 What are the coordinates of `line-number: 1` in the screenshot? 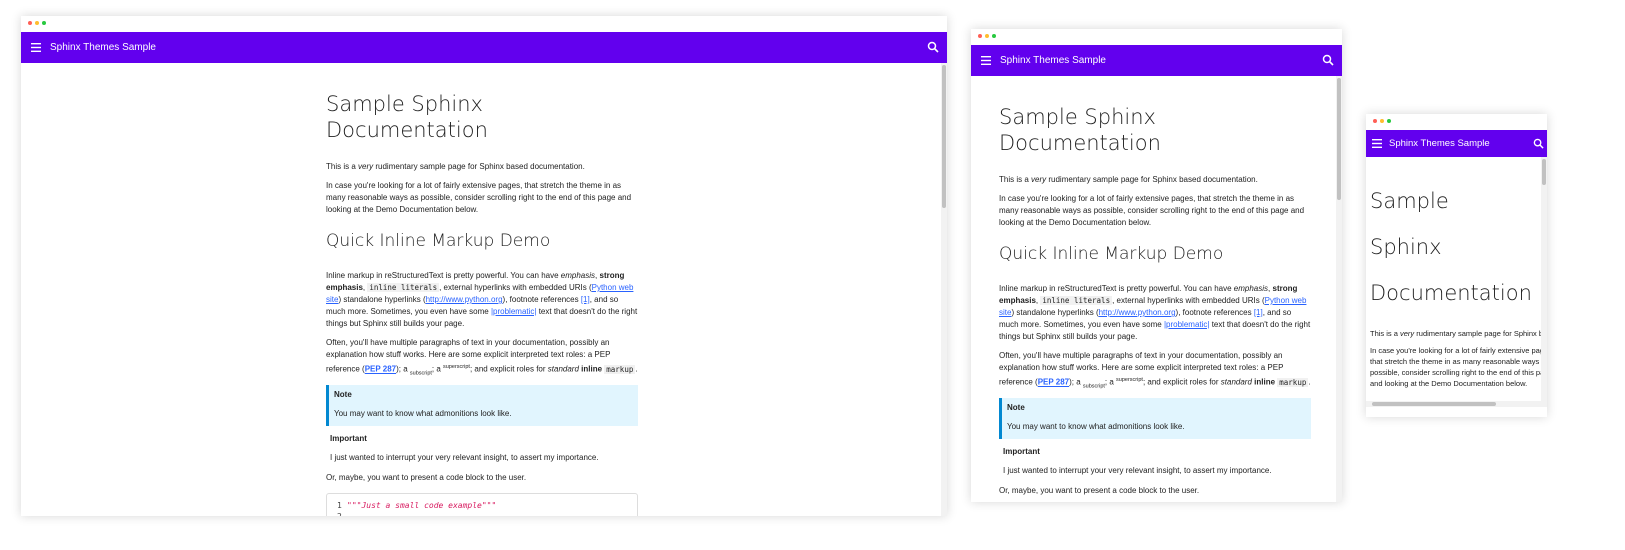 It's located at (339, 506).